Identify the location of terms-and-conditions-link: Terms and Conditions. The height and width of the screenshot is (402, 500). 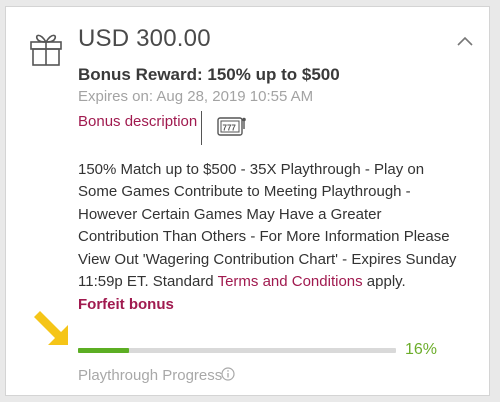
(290, 281).